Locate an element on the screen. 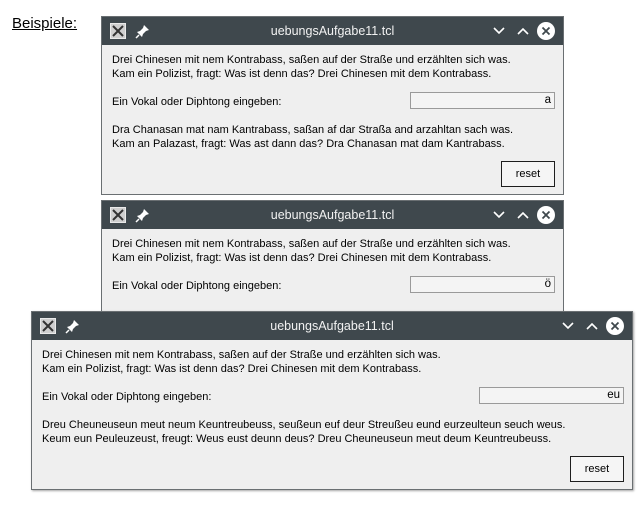  vowel-input: ö is located at coordinates (482, 284).